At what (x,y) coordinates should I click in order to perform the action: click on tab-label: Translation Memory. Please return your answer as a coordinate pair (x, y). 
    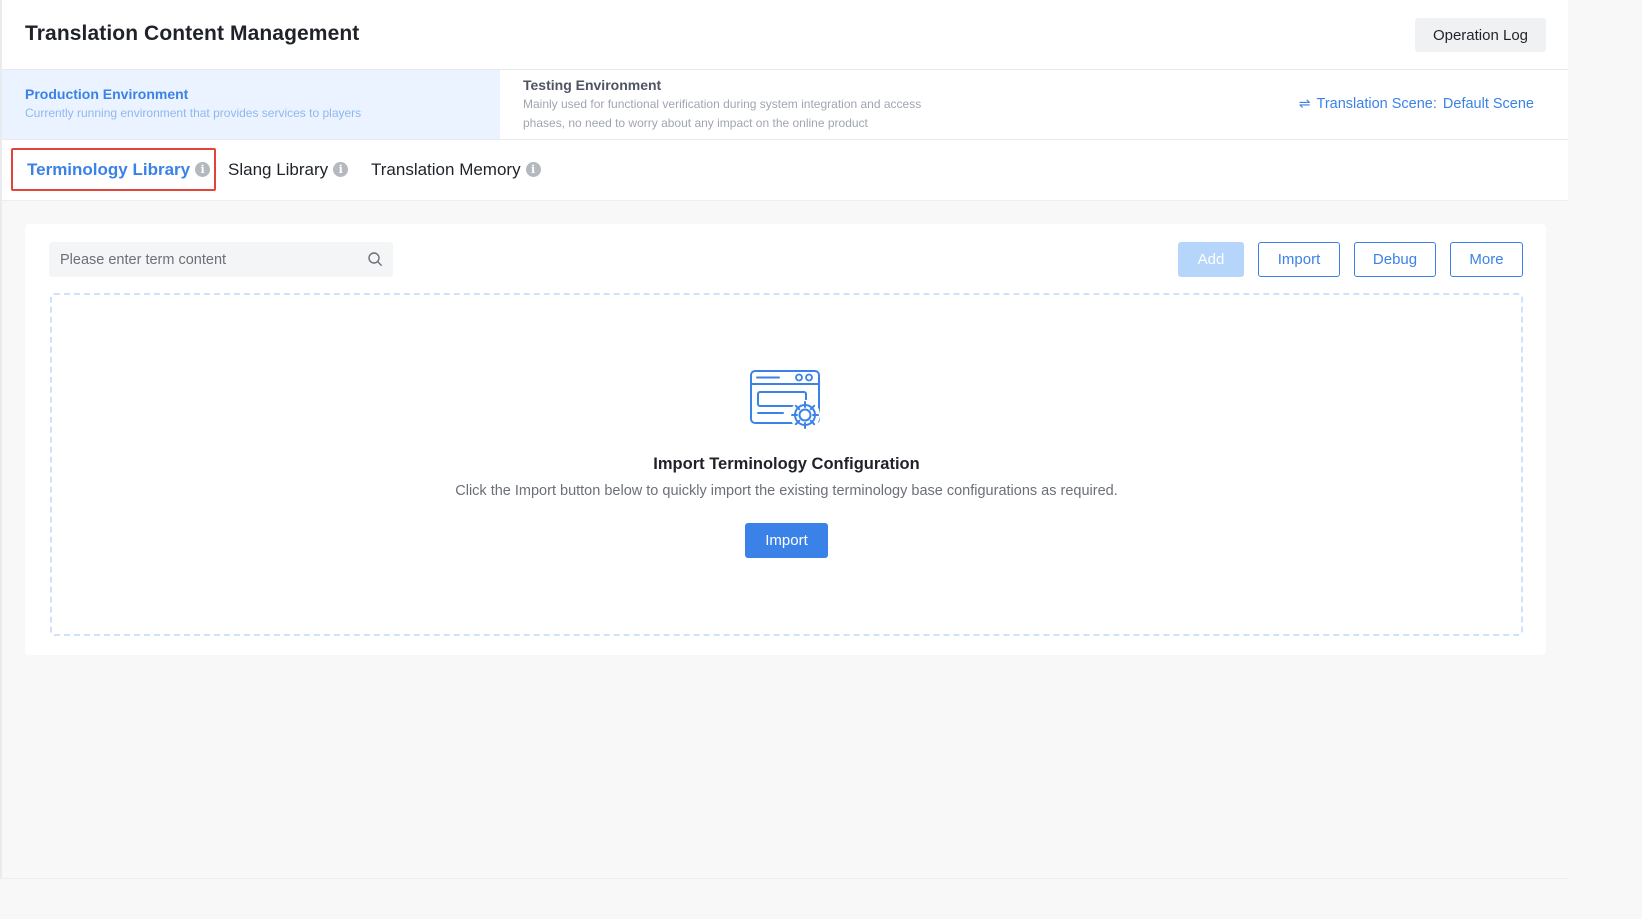
    Looking at the image, I should click on (446, 169).